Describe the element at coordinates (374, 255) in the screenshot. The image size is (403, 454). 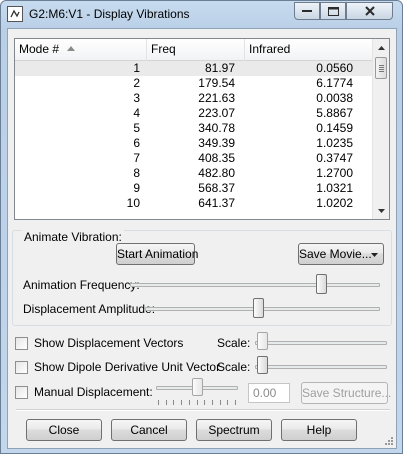
I see `dropdown-arrow-icon` at that location.